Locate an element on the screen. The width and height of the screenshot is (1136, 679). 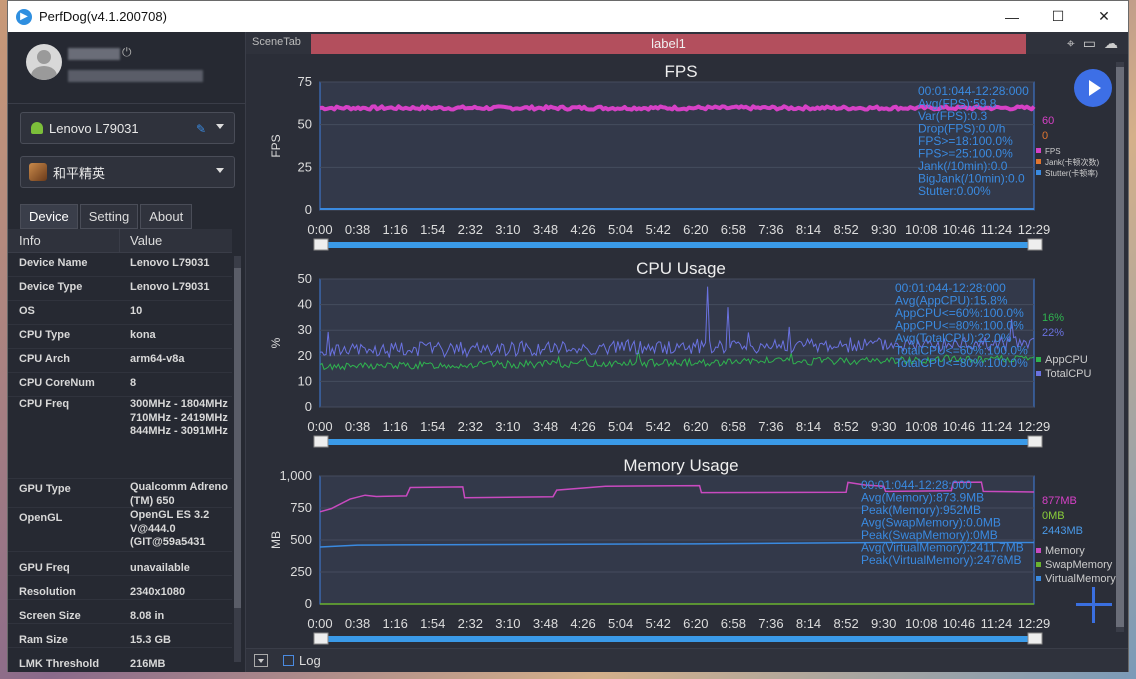
username-blurred is located at coordinates (94, 54).